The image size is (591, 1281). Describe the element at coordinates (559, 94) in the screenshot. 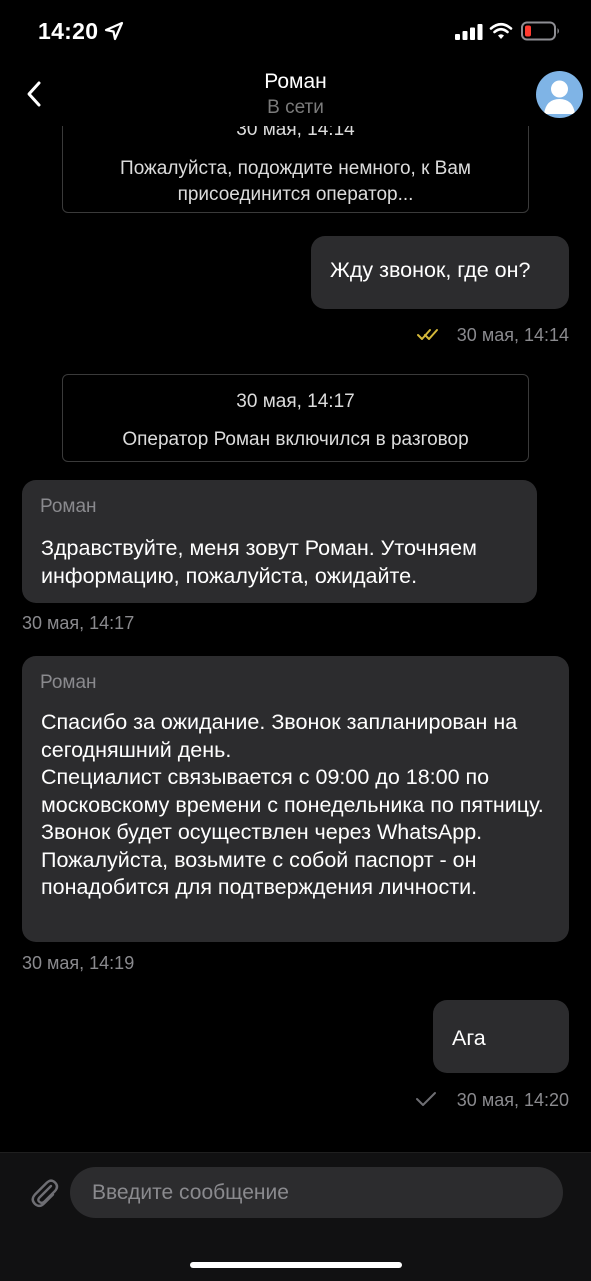

I see `user-avatar-icon` at that location.